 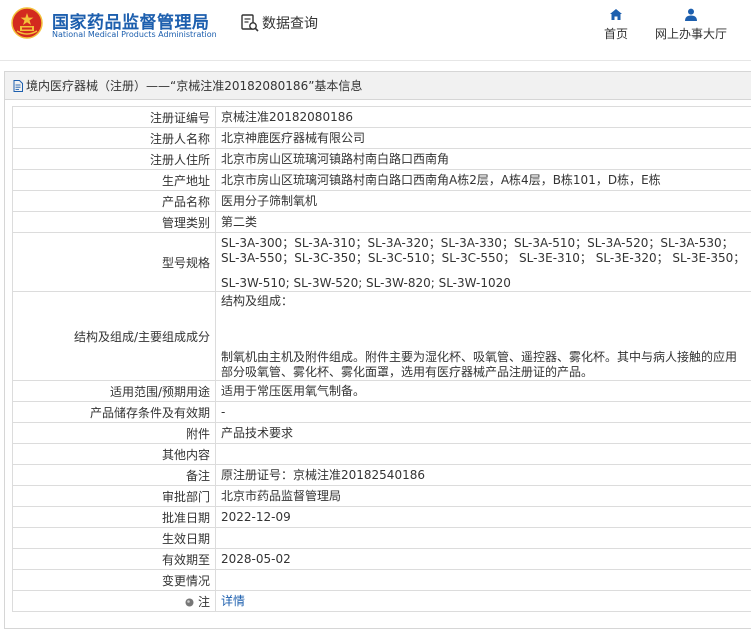 What do you see at coordinates (114, 559) in the screenshot?
I see `field-label: 有效期至` at bounding box center [114, 559].